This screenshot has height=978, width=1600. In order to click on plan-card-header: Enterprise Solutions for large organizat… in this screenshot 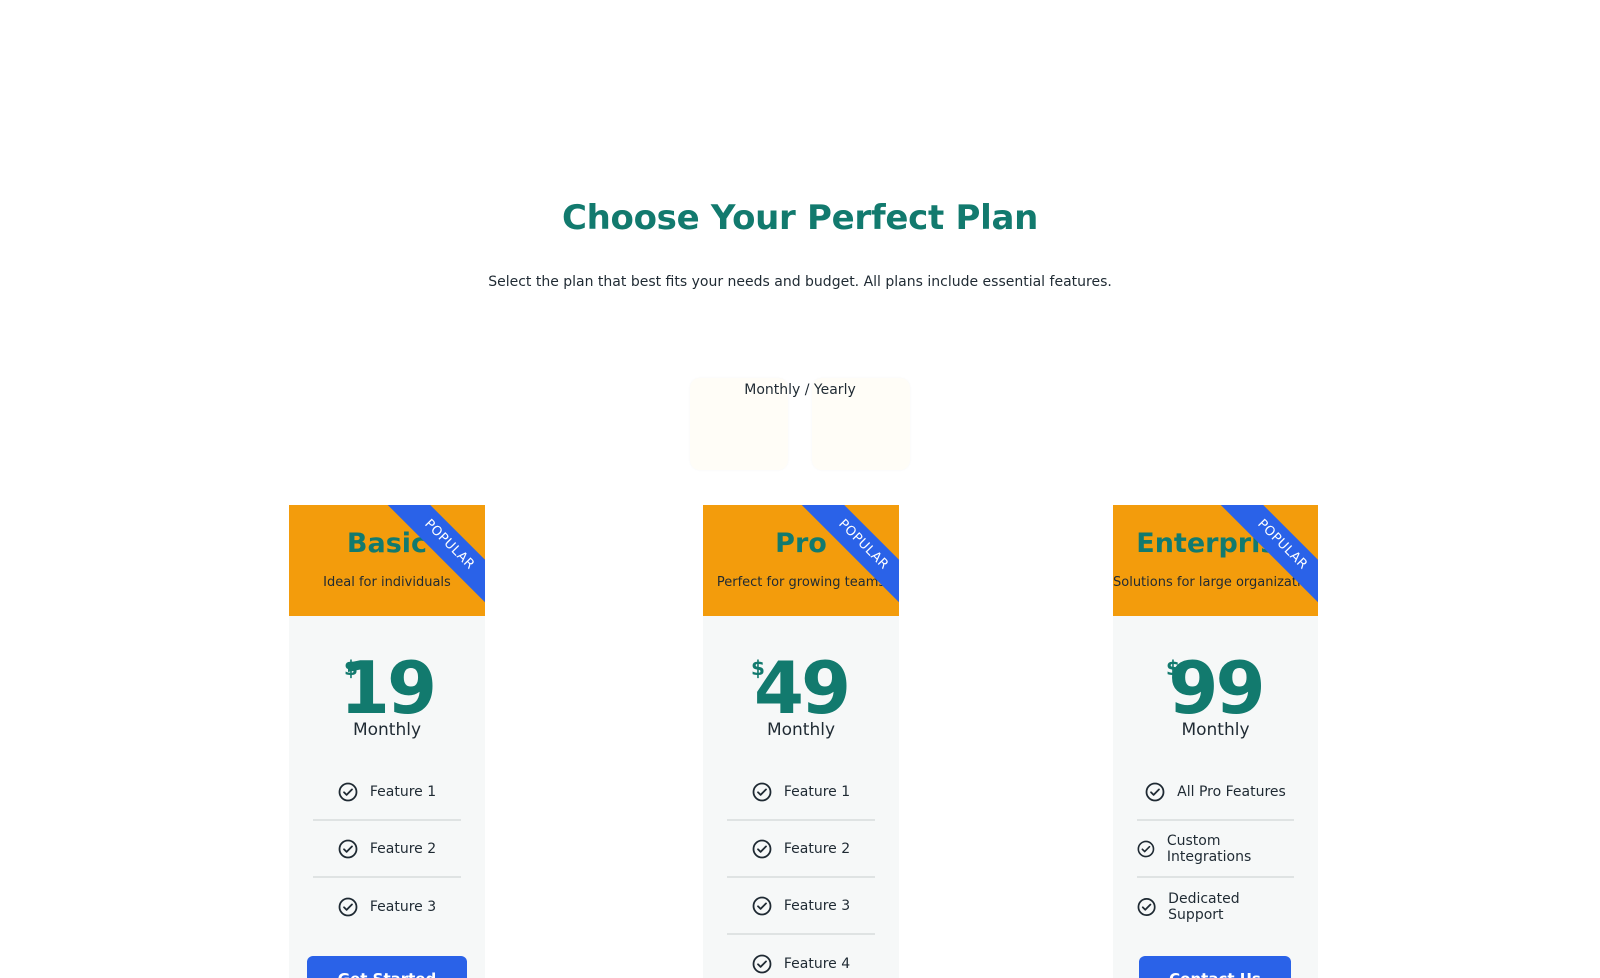, I will do `click(1215, 560)`.